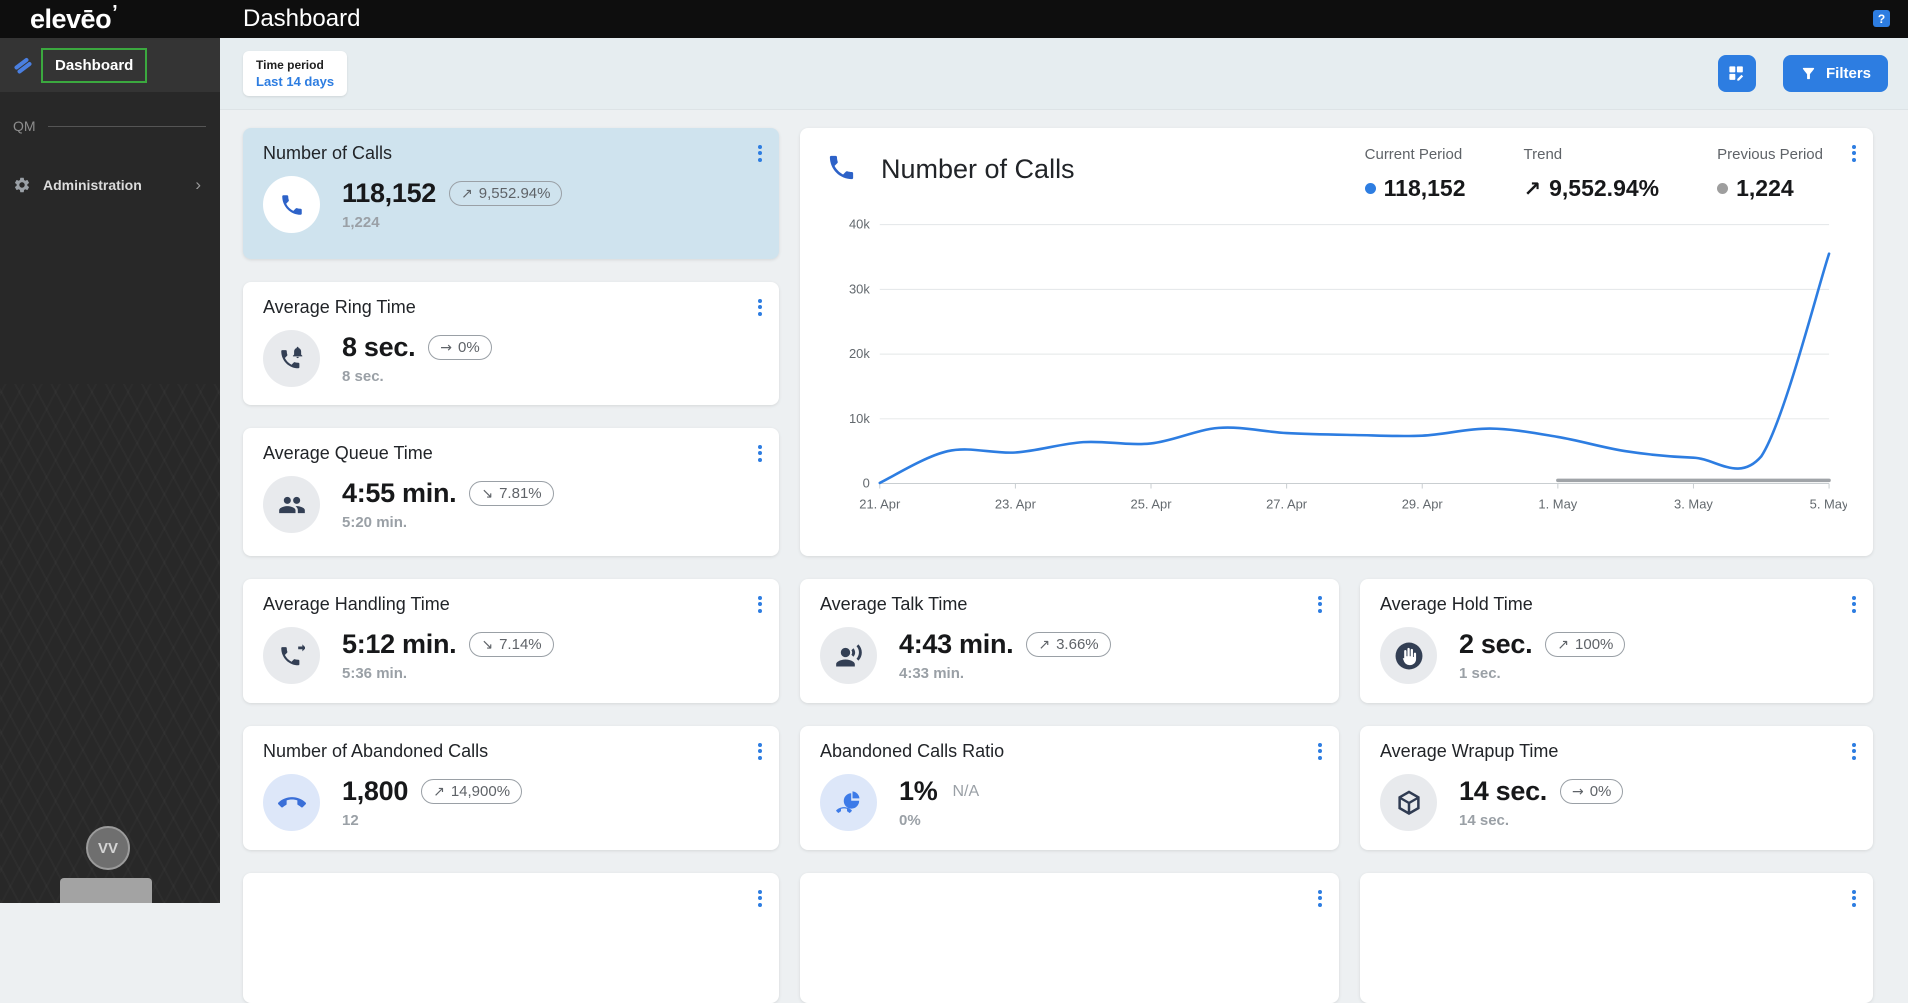 The image size is (1908, 1003). What do you see at coordinates (1616, 641) in the screenshot?
I see `kpi-card-average-hold-time: Average Hold Time 2 sec. ↗ 100% 1 sec.` at bounding box center [1616, 641].